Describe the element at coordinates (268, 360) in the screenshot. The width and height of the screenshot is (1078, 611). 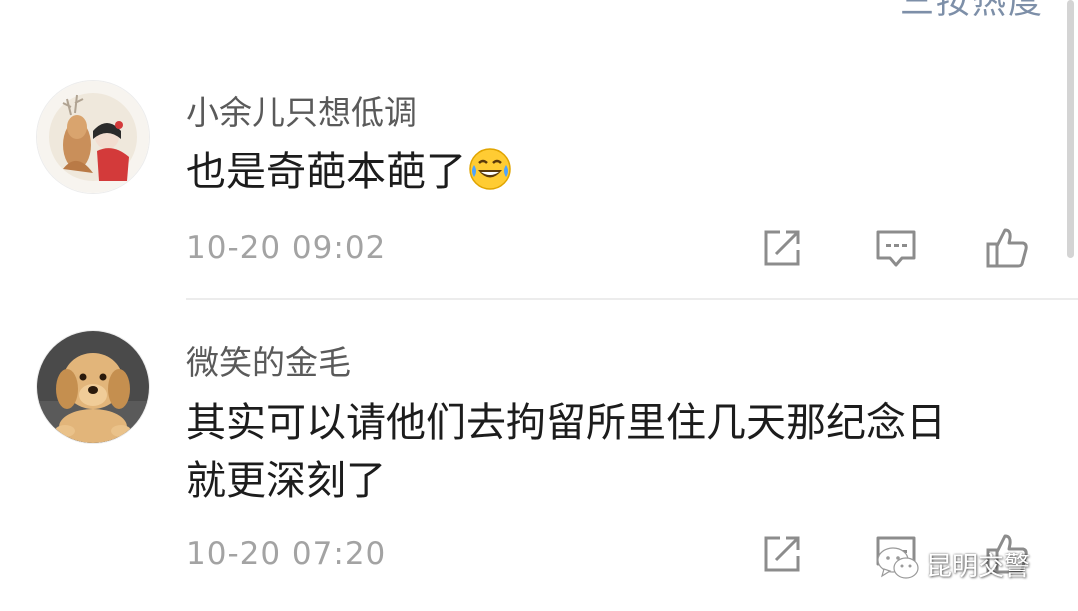
I see `username: 微笑的金毛` at that location.